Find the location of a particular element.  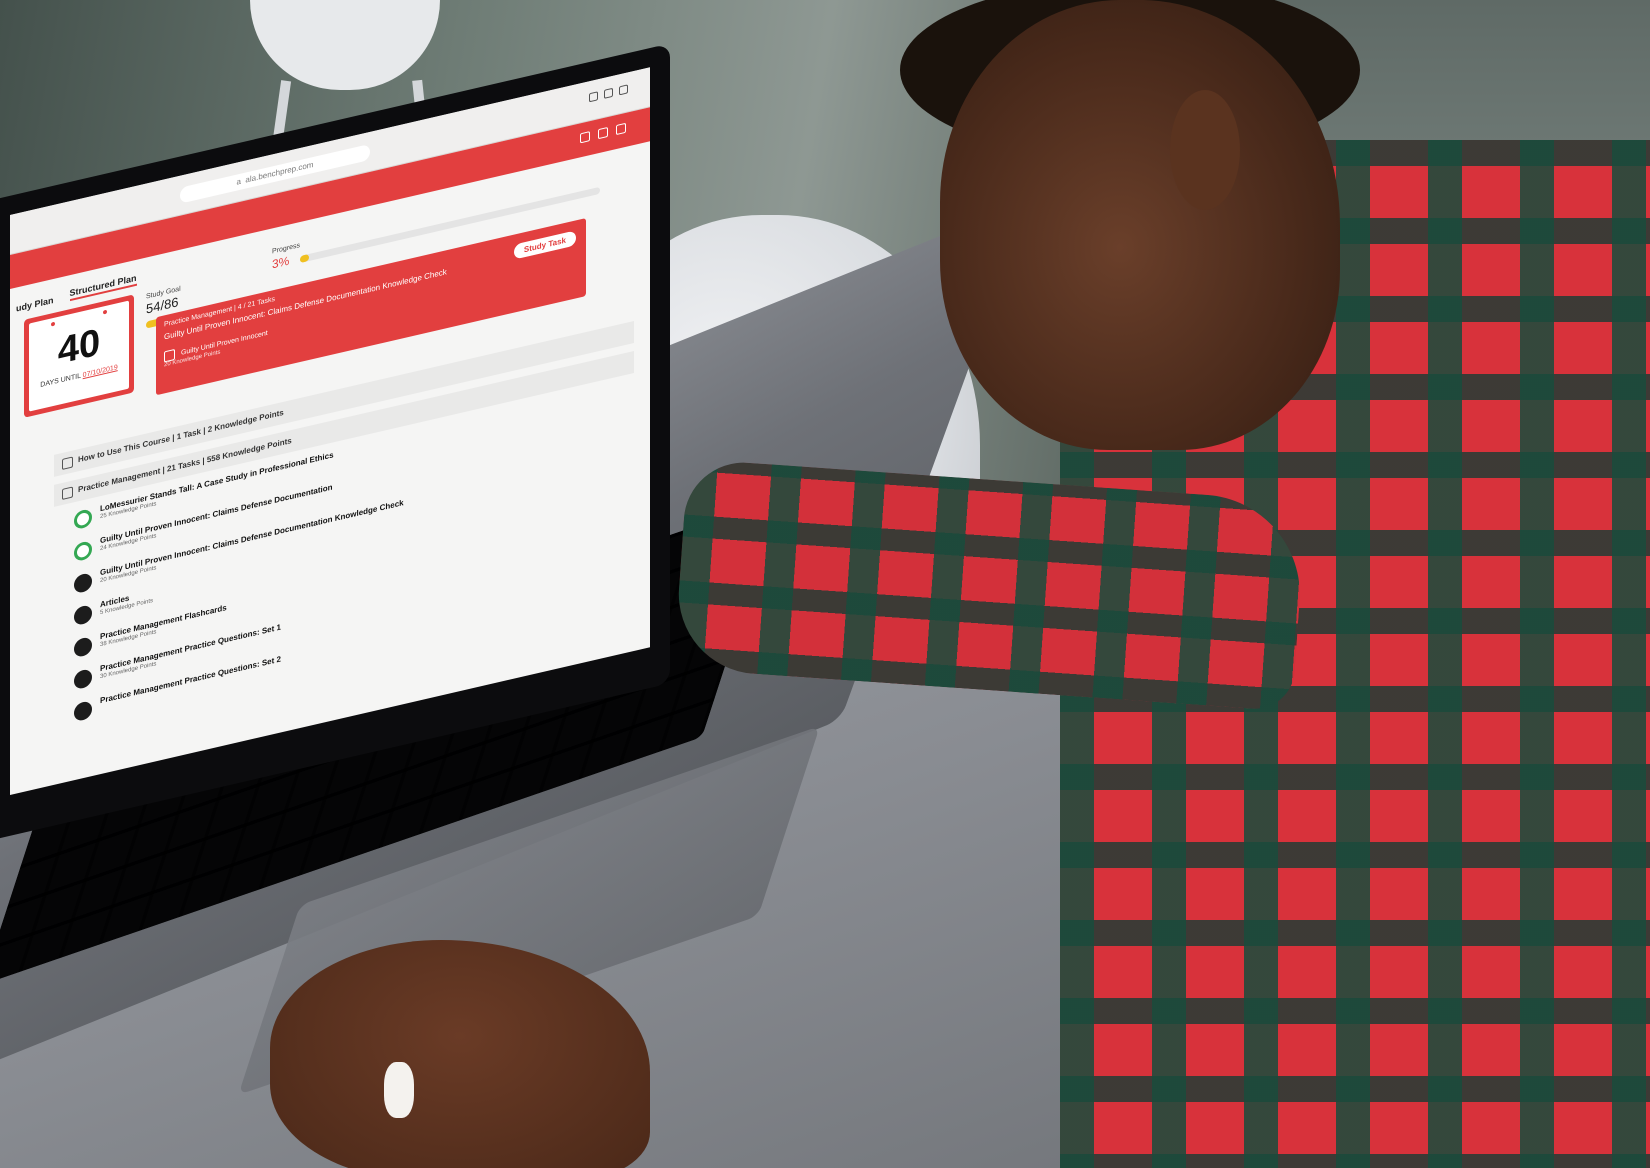

browser-icons is located at coordinates (608, 93).